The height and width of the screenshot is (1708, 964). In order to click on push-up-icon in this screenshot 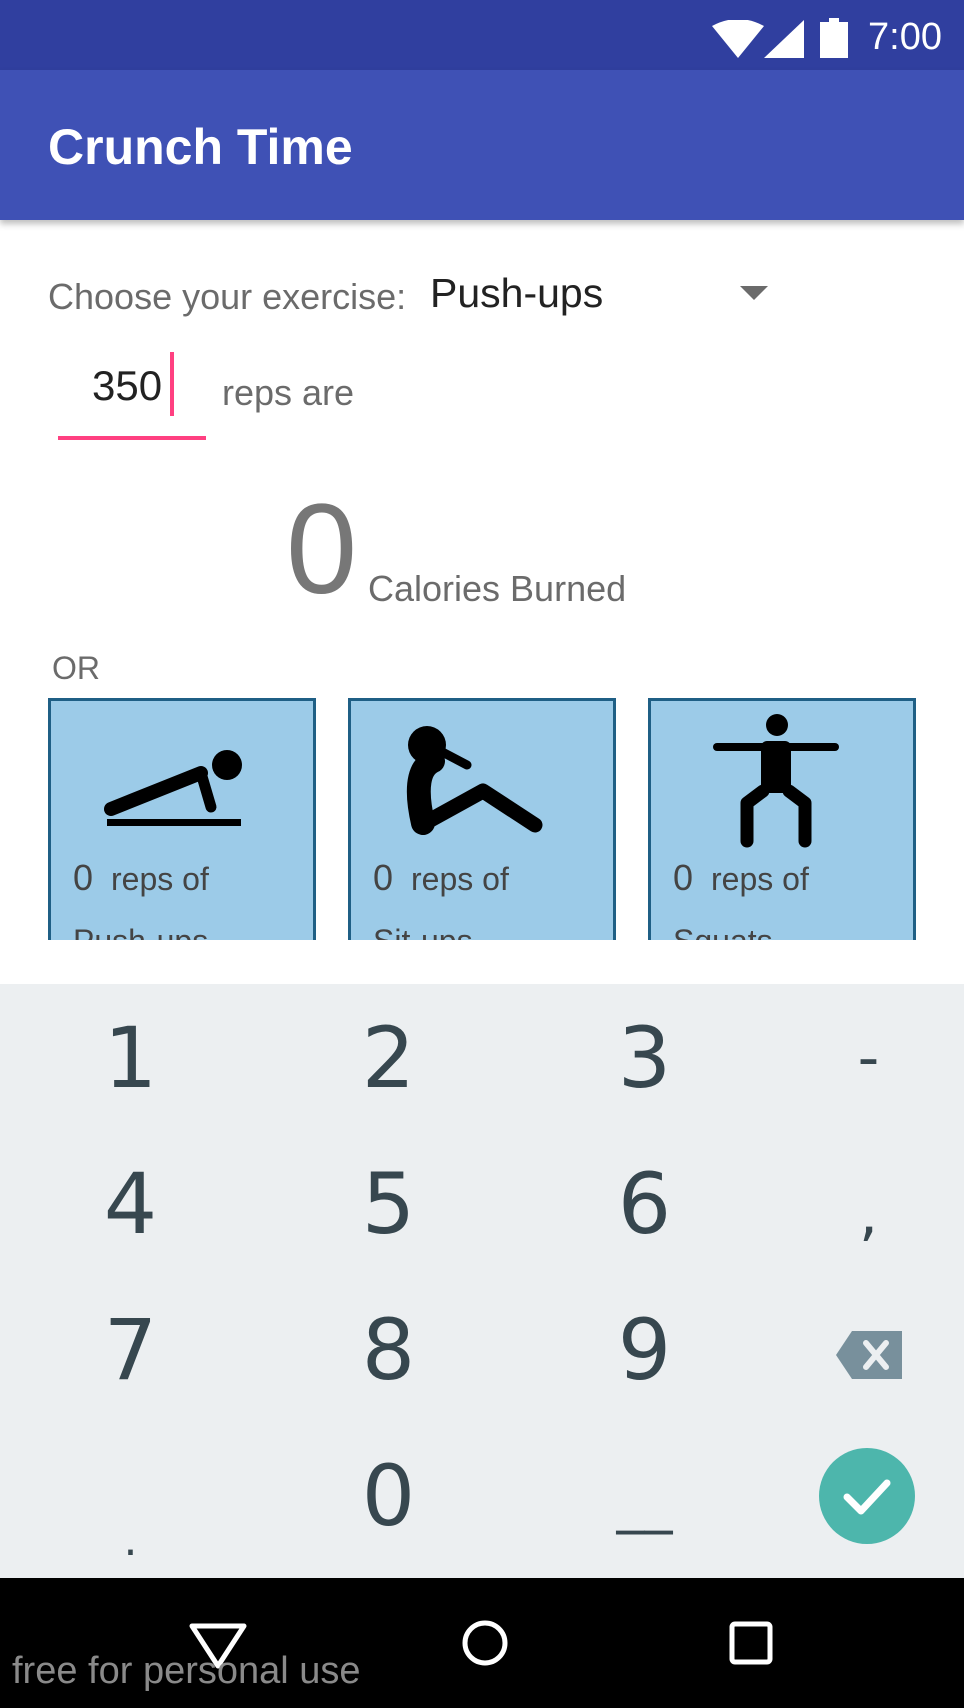, I will do `click(173, 788)`.